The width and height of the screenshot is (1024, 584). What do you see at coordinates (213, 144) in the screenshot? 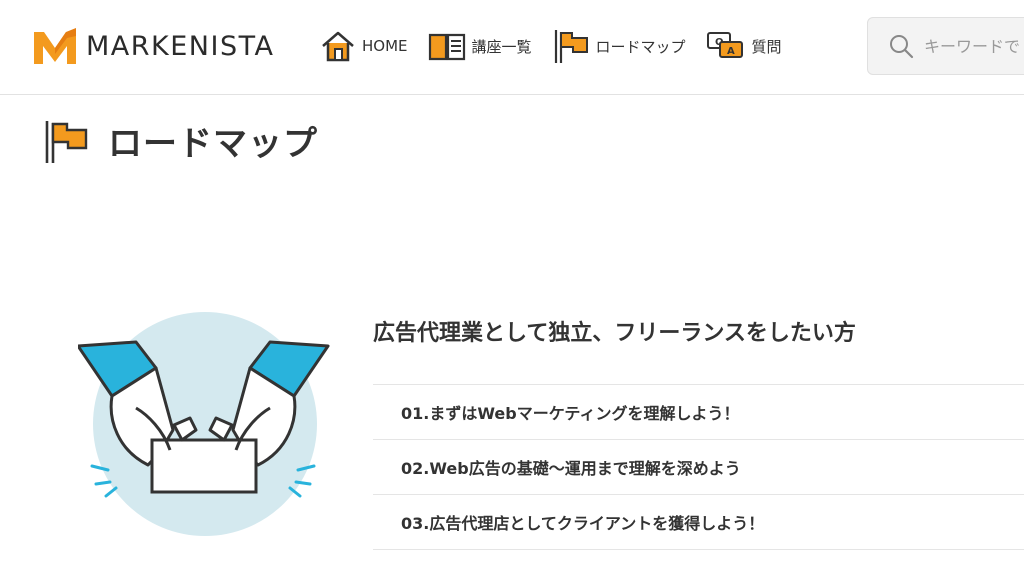
I see `page-title: ロードマップ` at bounding box center [213, 144].